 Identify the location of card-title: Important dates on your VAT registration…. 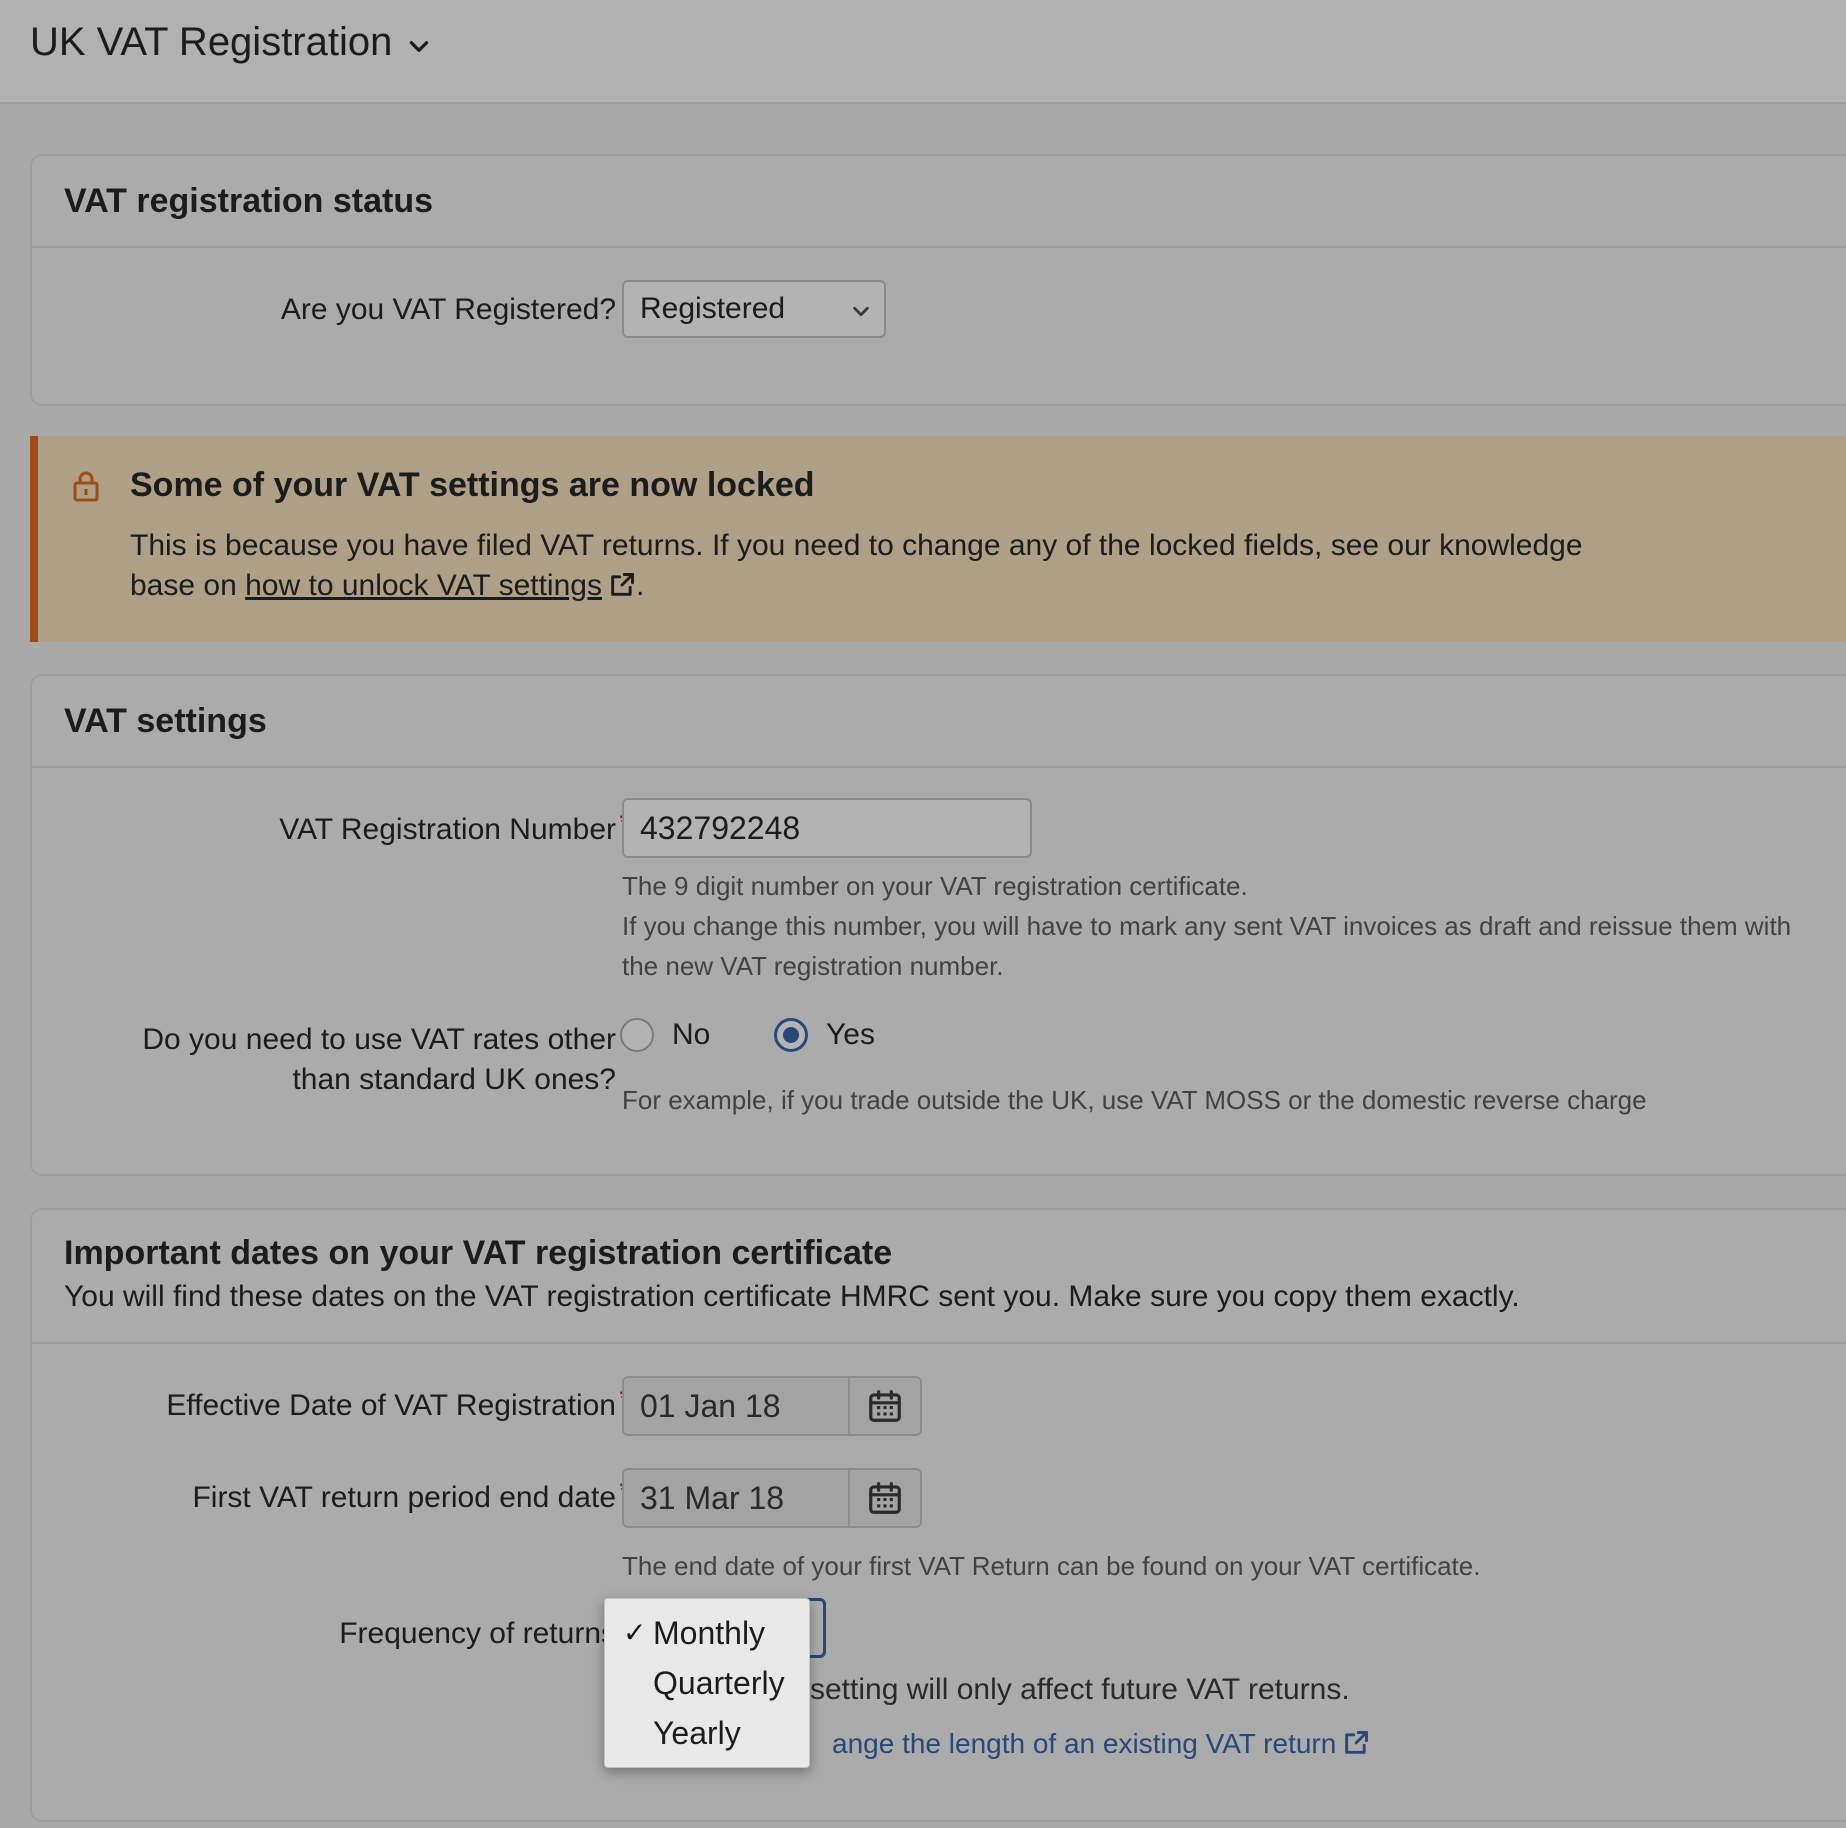
(478, 1253).